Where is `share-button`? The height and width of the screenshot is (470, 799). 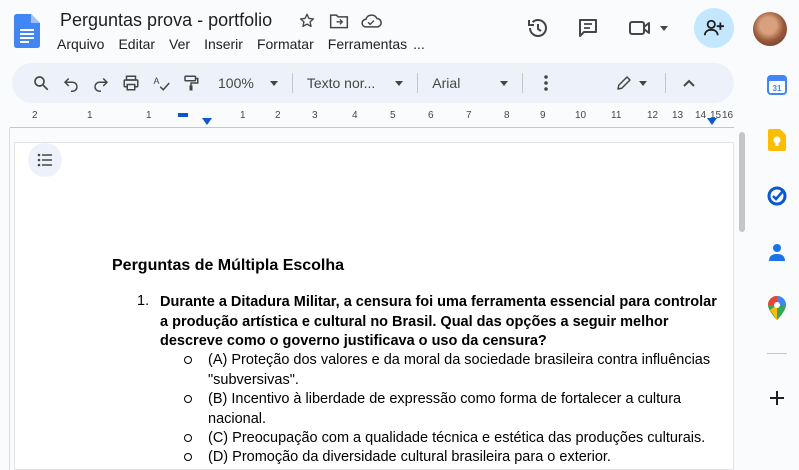 share-button is located at coordinates (714, 28).